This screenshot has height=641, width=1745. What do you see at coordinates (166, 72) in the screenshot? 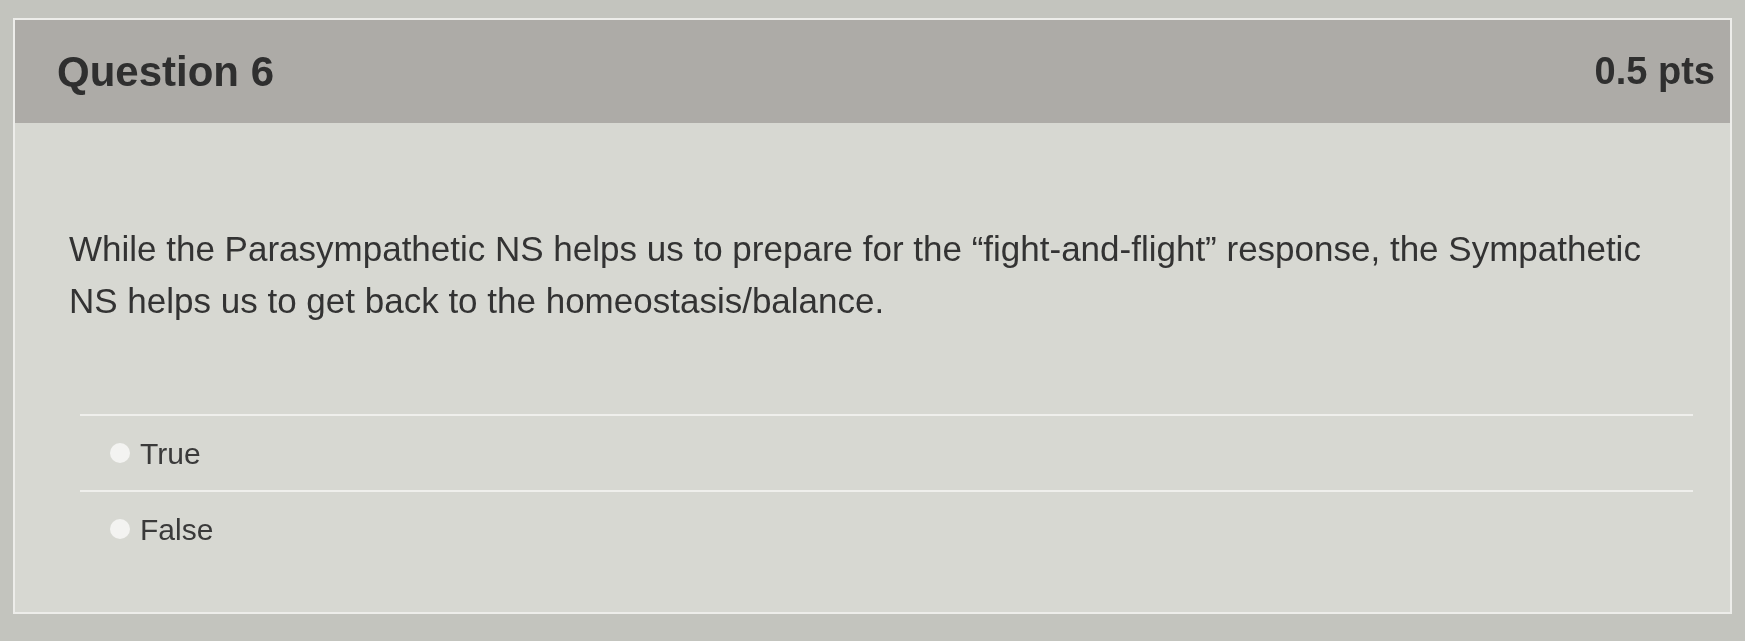
I see `question-title: Question 6` at bounding box center [166, 72].